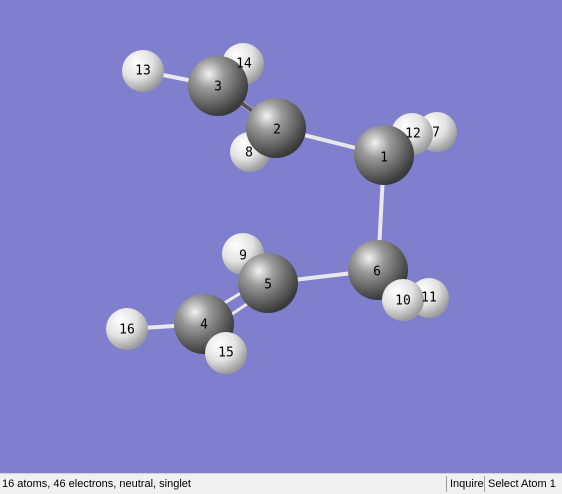  What do you see at coordinates (127, 330) in the screenshot?
I see `atom-label-16: 16` at bounding box center [127, 330].